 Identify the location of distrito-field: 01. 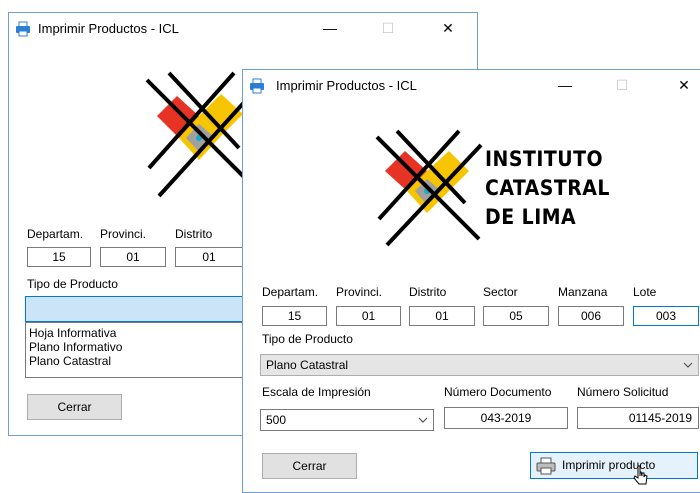
(442, 316).